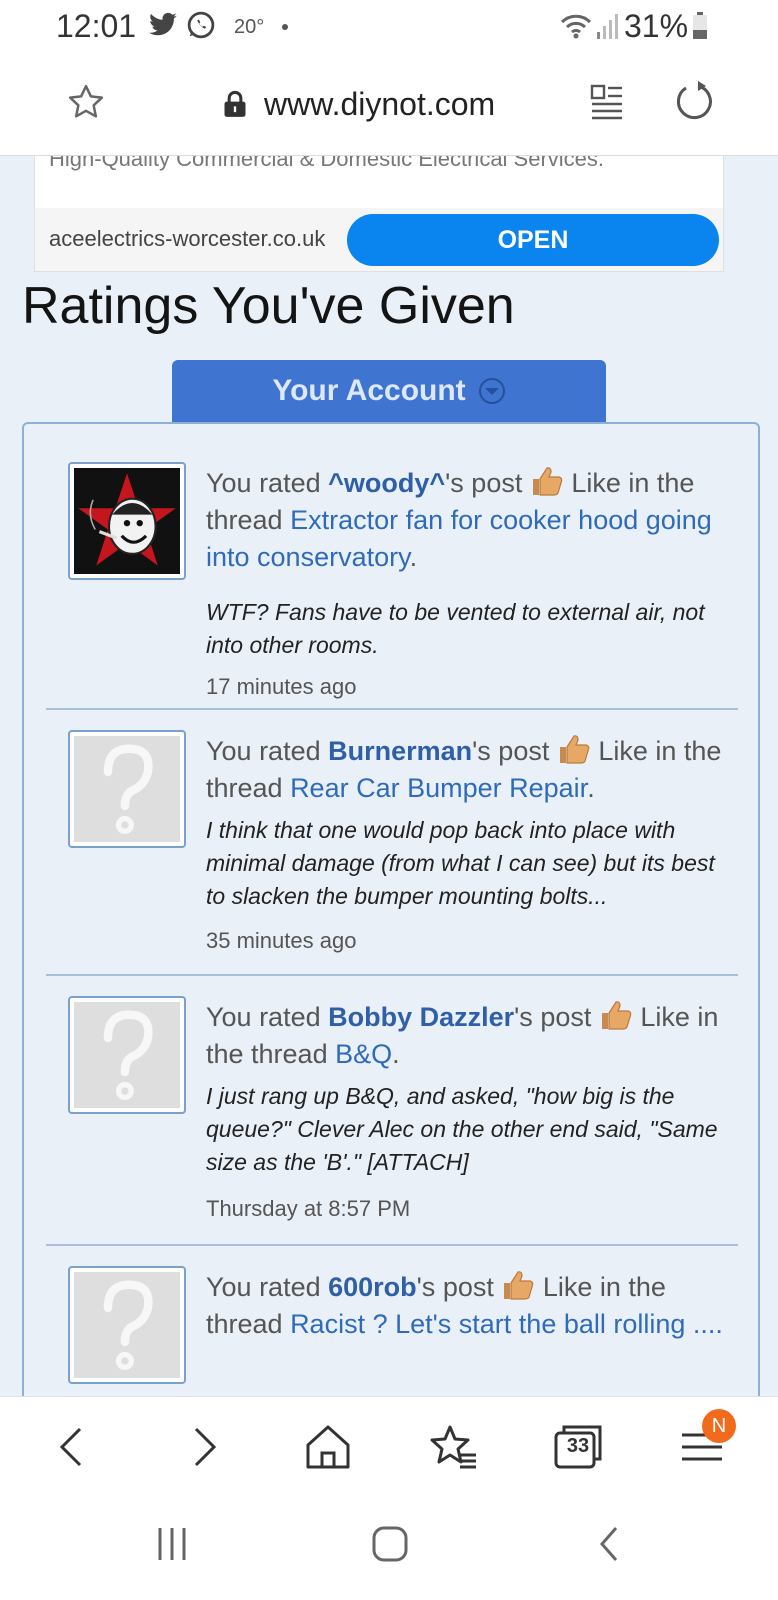 The width and height of the screenshot is (778, 1600). I want to click on bookmarks-icon, so click(454, 1447).